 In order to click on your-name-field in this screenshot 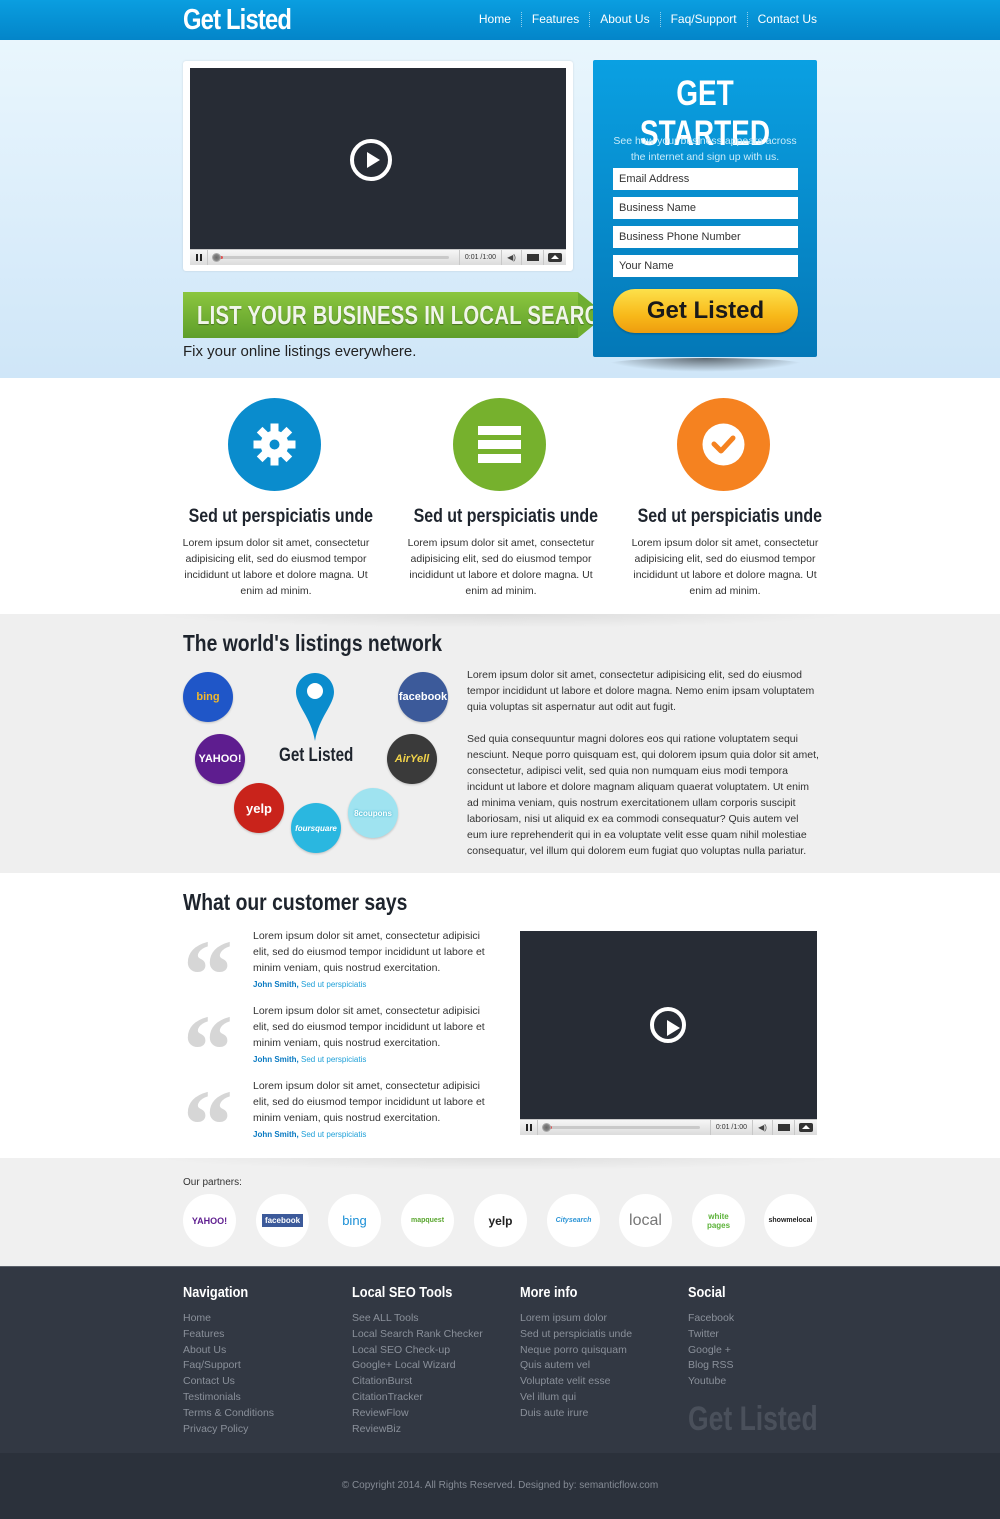, I will do `click(705, 266)`.